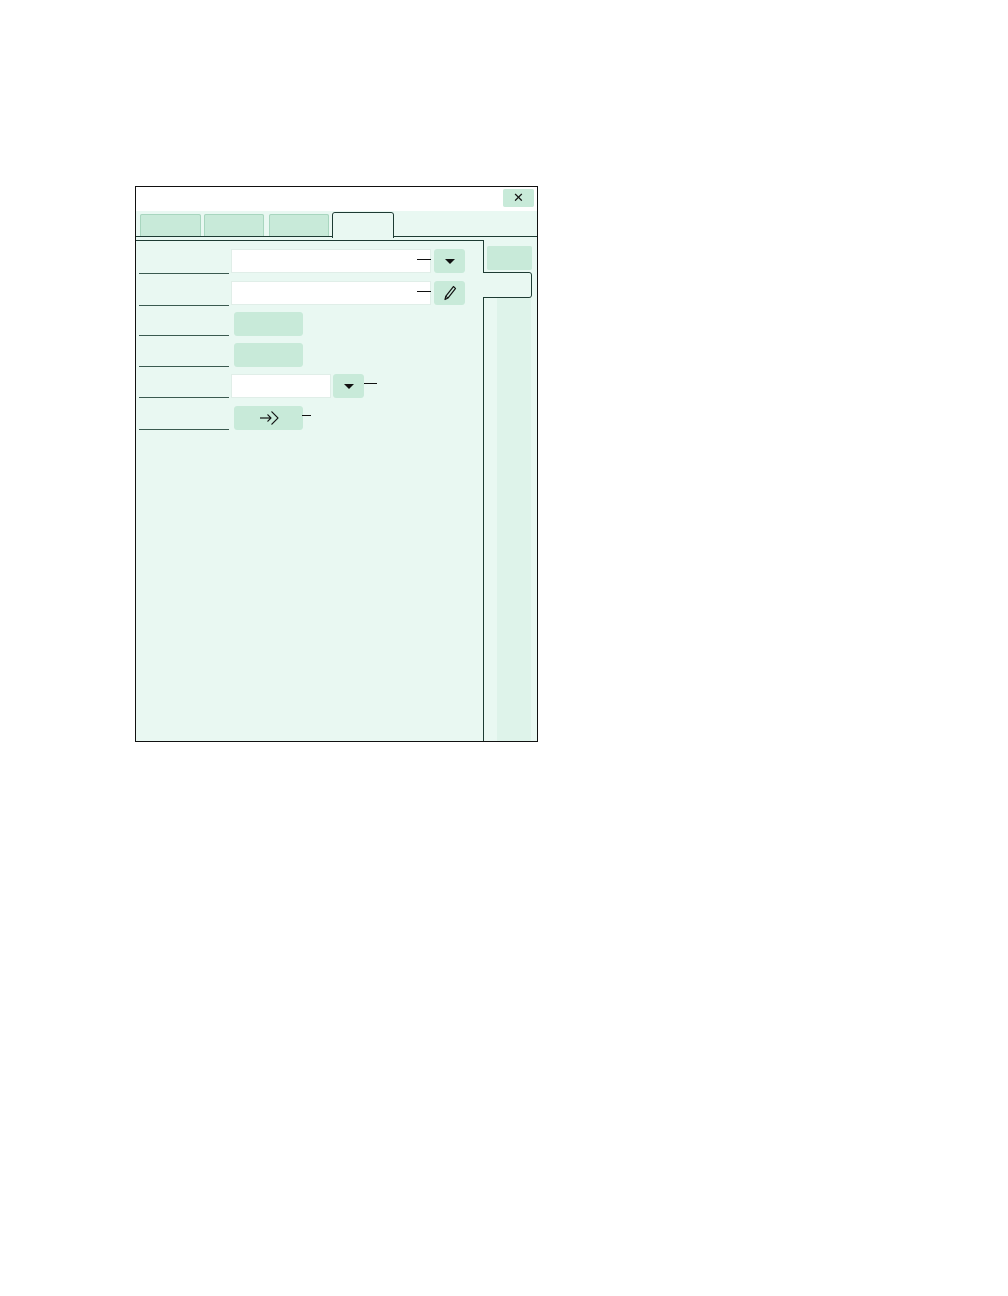 The width and height of the screenshot is (1008, 1296). I want to click on row-1-underline, so click(184, 273).